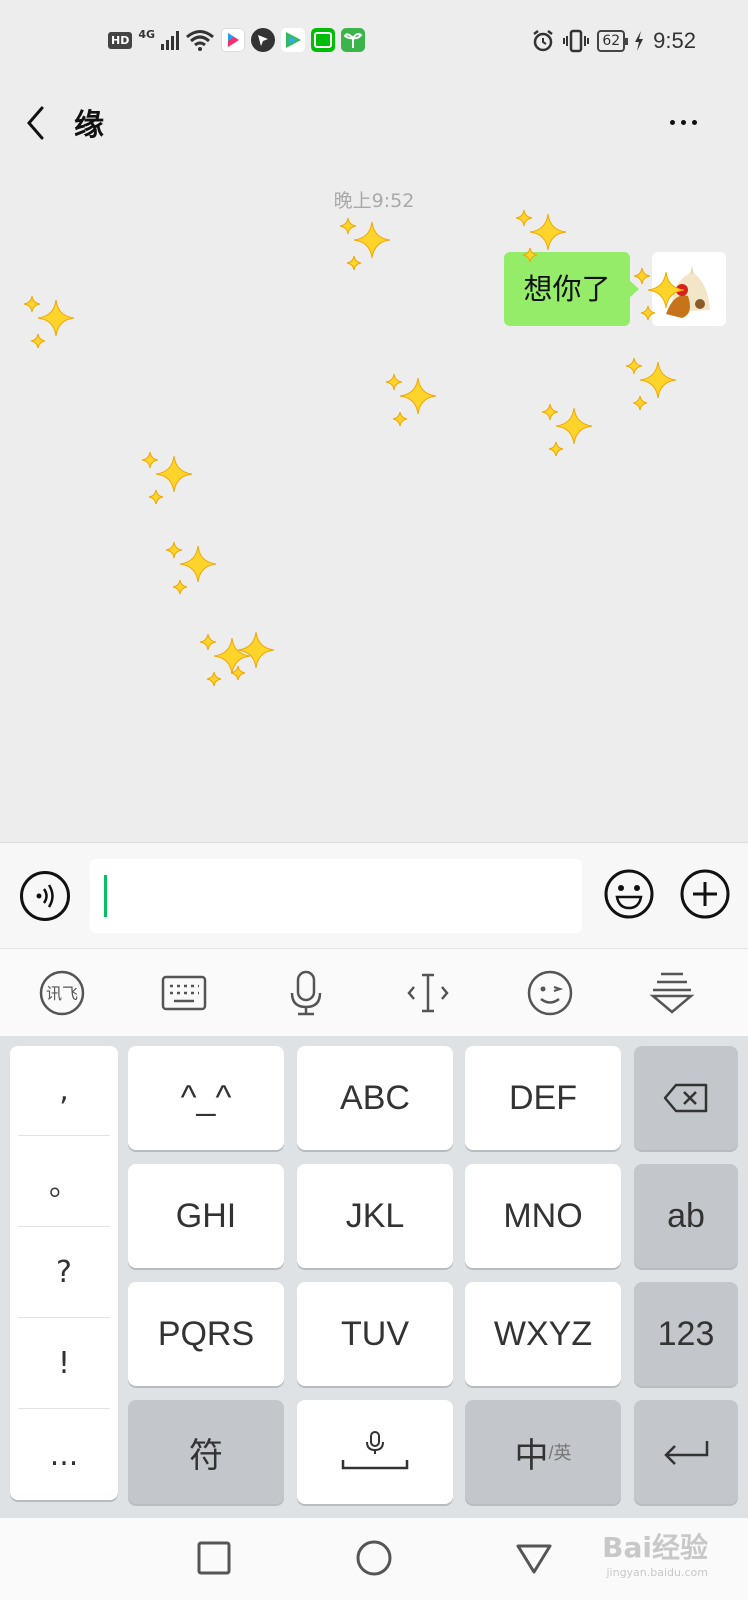 Image resolution: width=748 pixels, height=1600 pixels. What do you see at coordinates (105, 896) in the screenshot?
I see `text-caret` at bounding box center [105, 896].